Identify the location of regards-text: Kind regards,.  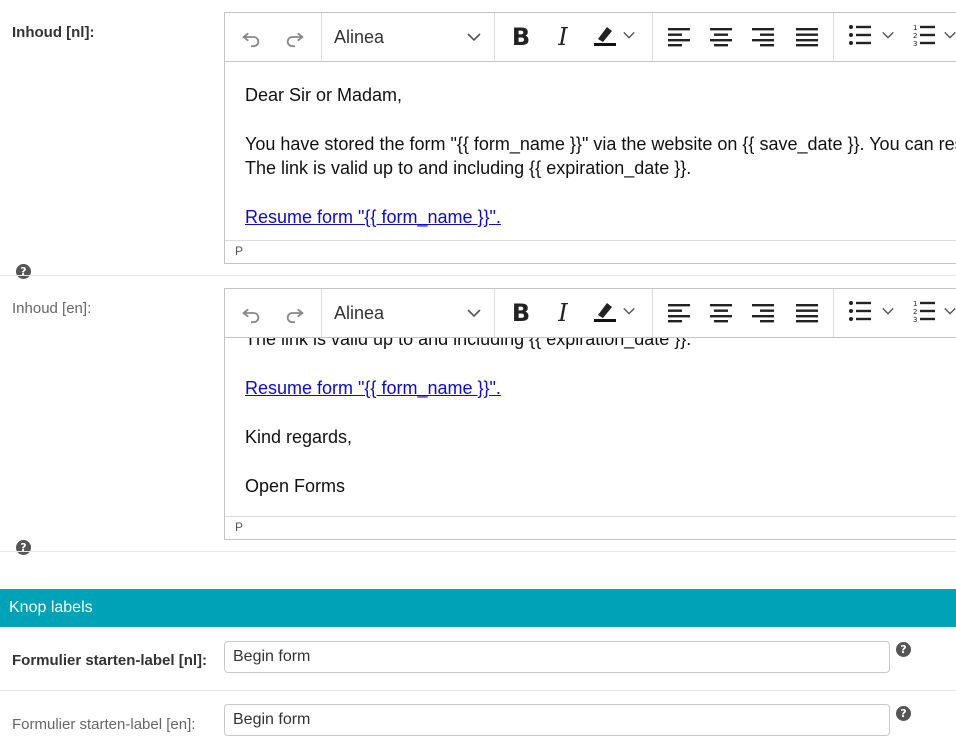
(299, 437).